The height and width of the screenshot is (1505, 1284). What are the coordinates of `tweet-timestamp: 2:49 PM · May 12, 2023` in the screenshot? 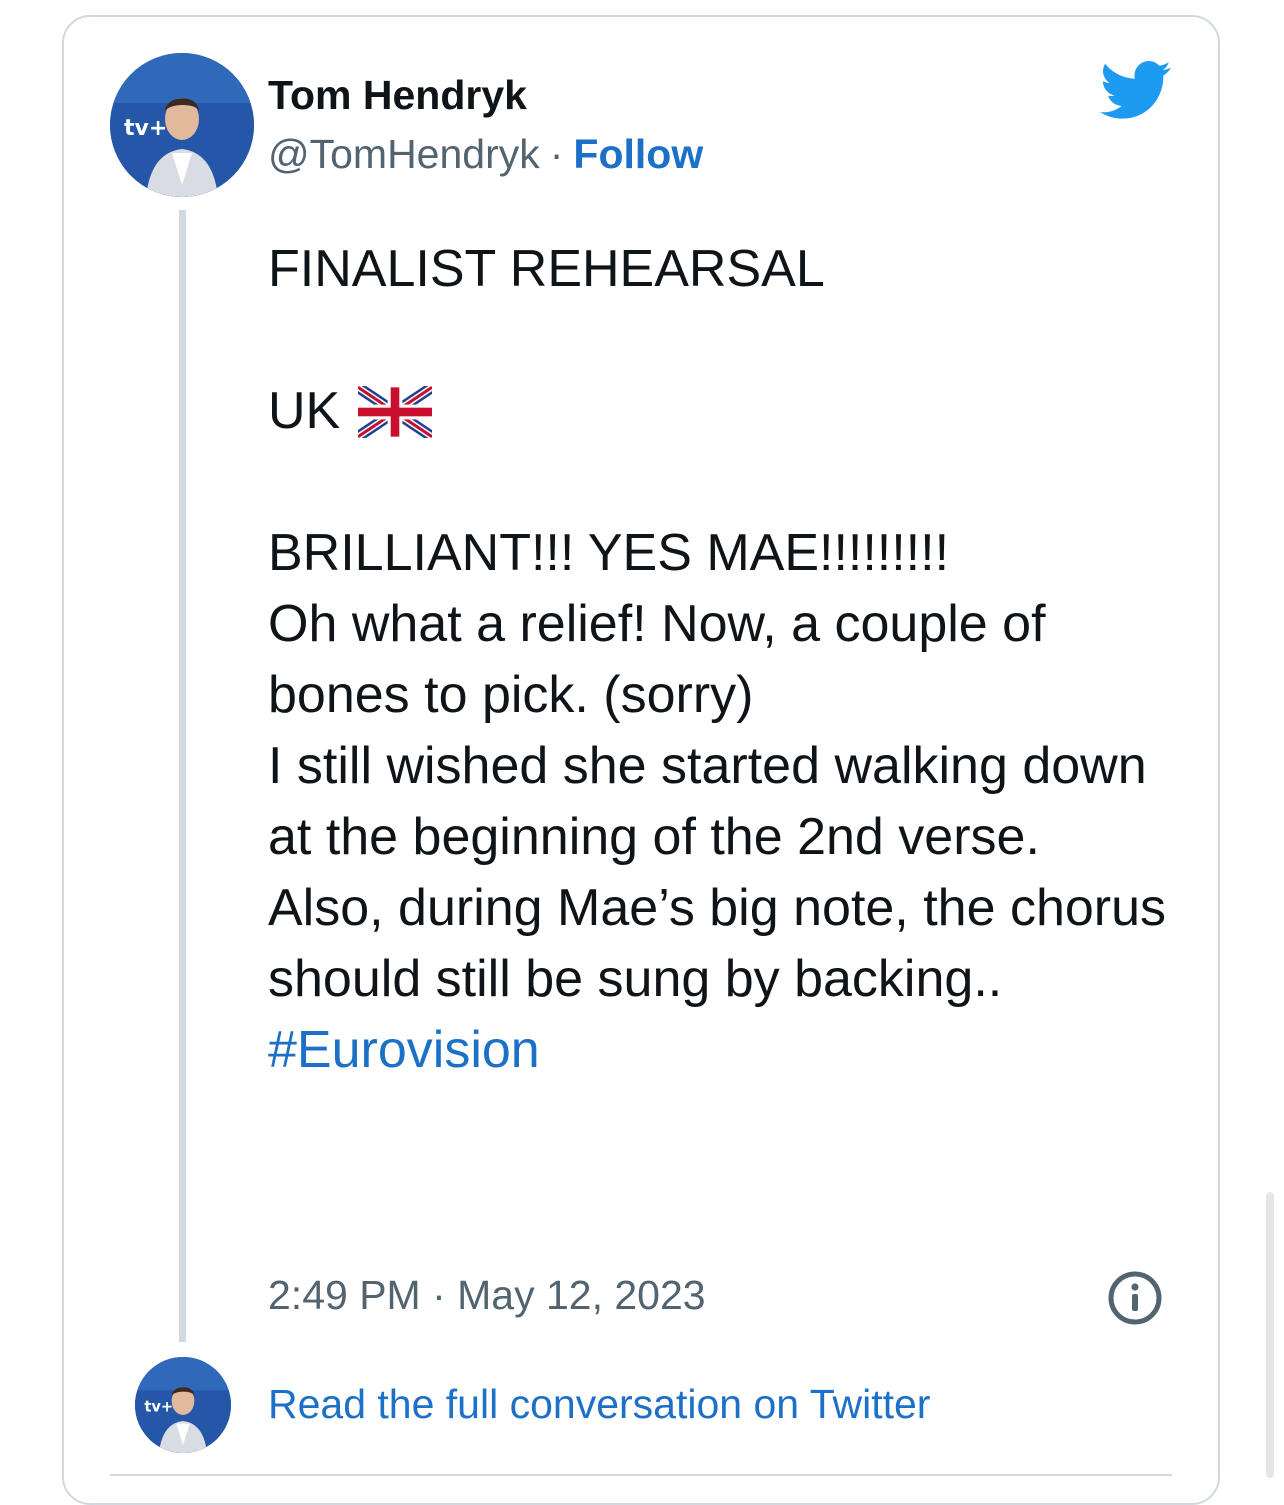 It's located at (487, 1295).